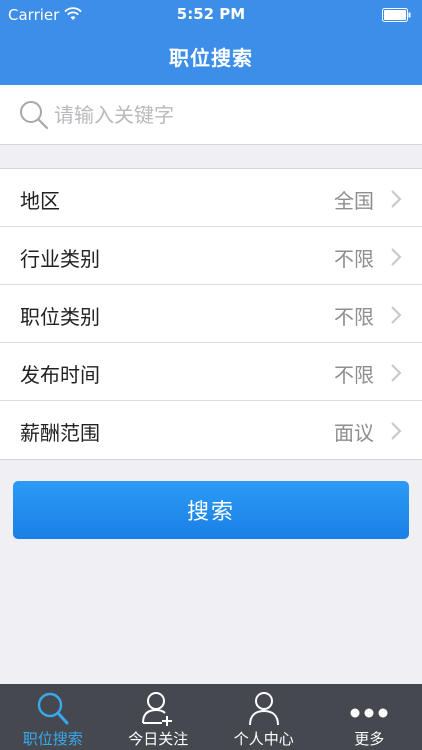  I want to click on tab-label: 更多, so click(369, 739).